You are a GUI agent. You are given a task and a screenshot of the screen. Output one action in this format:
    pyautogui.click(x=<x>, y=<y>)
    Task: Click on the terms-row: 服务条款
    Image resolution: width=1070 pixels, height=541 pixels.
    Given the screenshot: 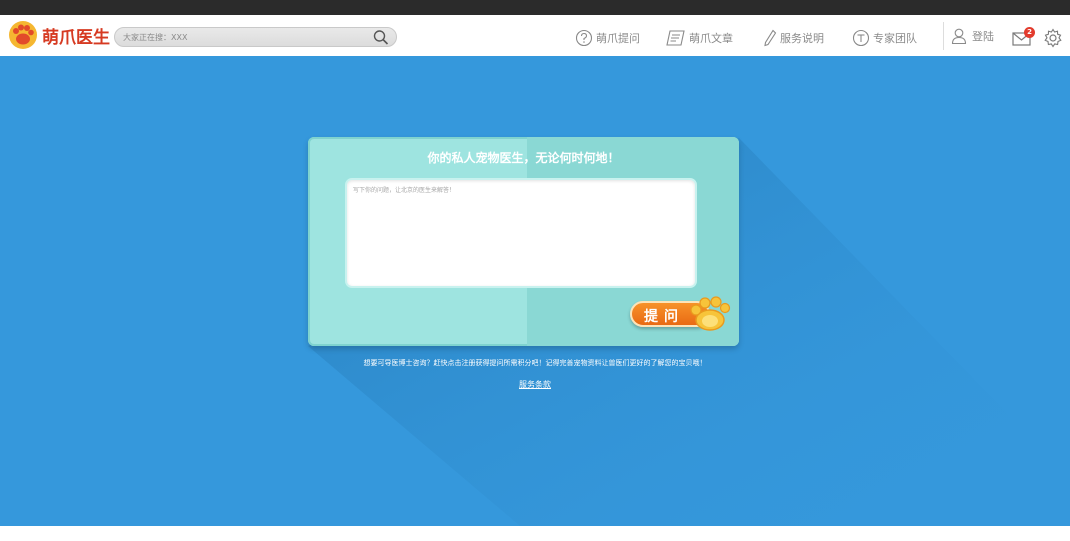 What is the action you would take?
    pyautogui.click(x=535, y=384)
    